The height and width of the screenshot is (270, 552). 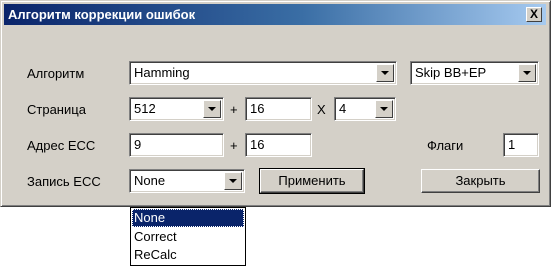 I want to click on ecc-address-input: 9, so click(x=176, y=145).